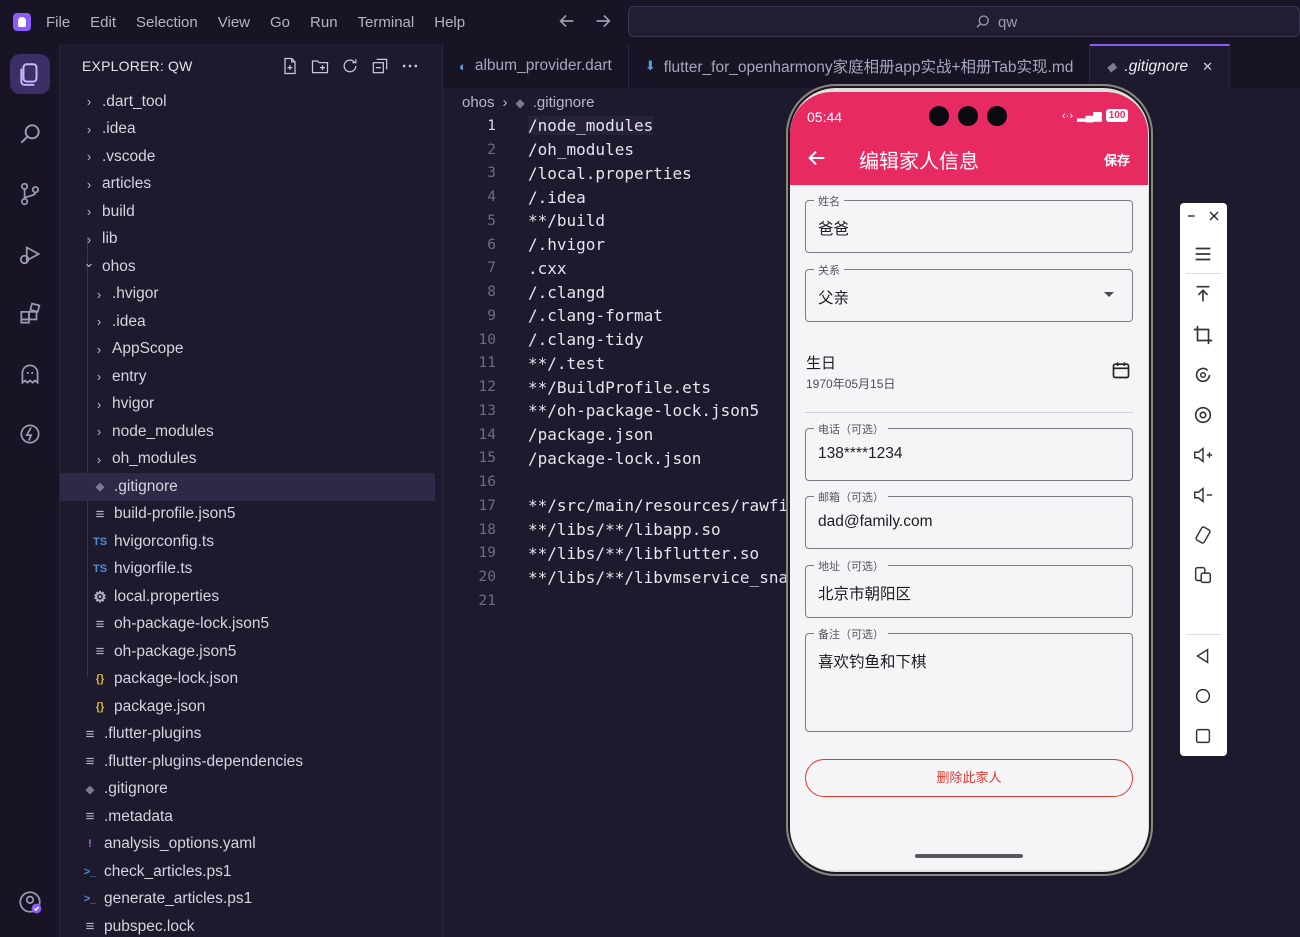  Describe the element at coordinates (251, 925) in the screenshot. I see `tree-file: ≡ pubspec.lock` at that location.